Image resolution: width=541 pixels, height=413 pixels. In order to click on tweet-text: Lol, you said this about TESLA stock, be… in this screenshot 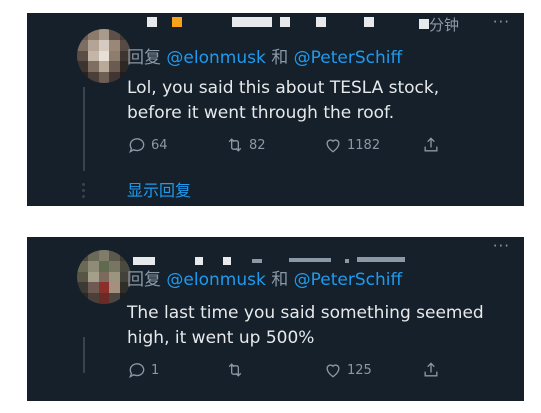, I will do `click(283, 101)`.